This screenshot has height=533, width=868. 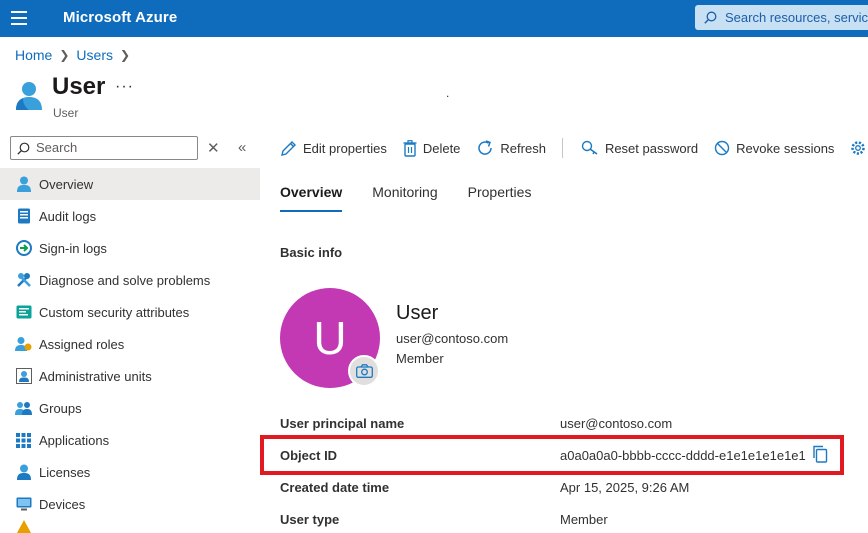 I want to click on property-value: Member, so click(x=584, y=519).